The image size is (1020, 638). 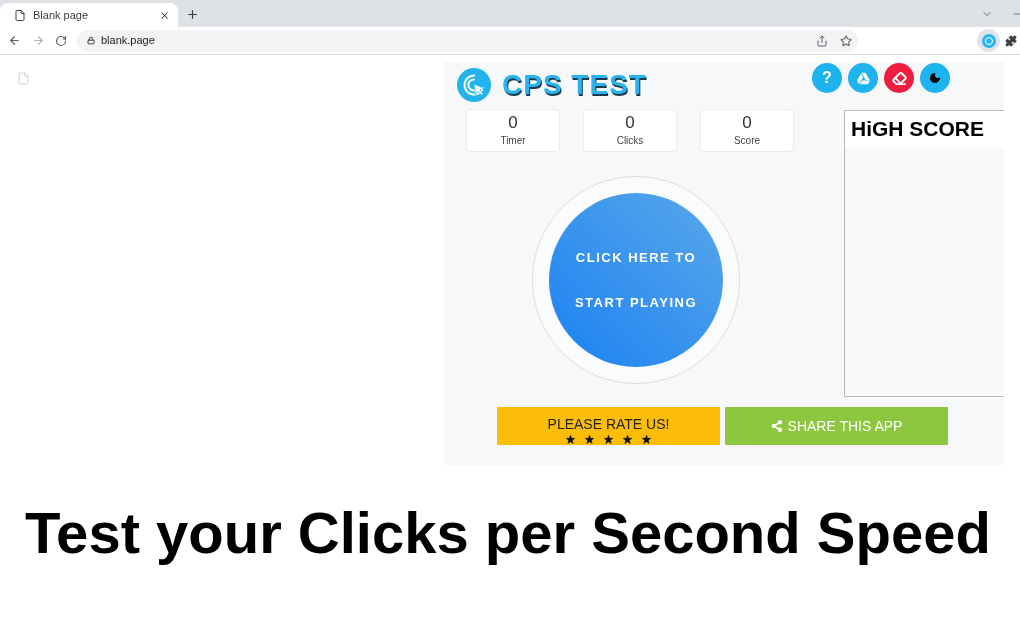 I want to click on back-button, so click(x=14, y=40).